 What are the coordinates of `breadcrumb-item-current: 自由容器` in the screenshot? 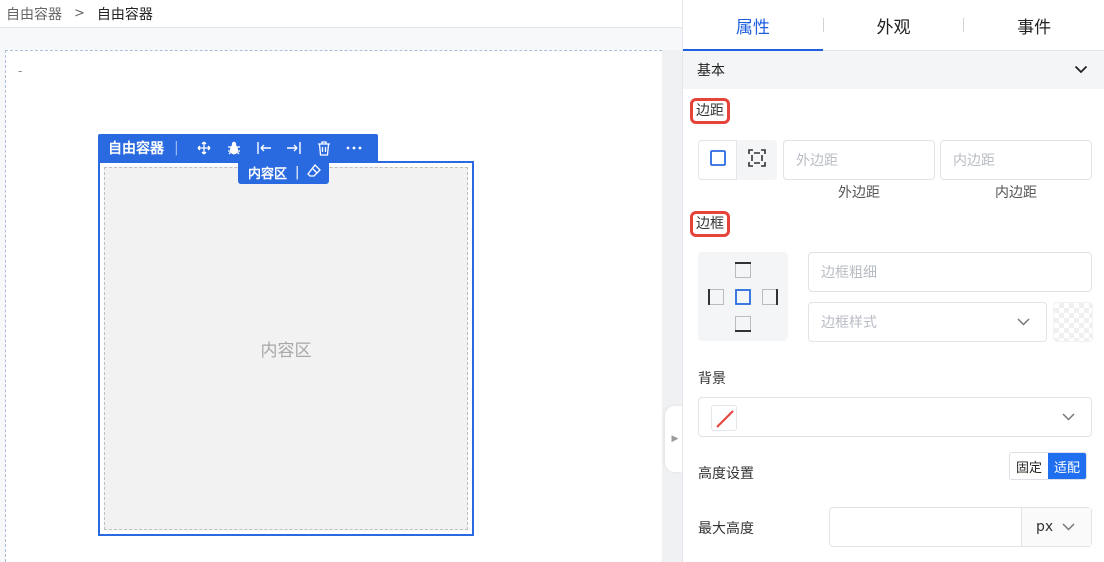 It's located at (124, 14).